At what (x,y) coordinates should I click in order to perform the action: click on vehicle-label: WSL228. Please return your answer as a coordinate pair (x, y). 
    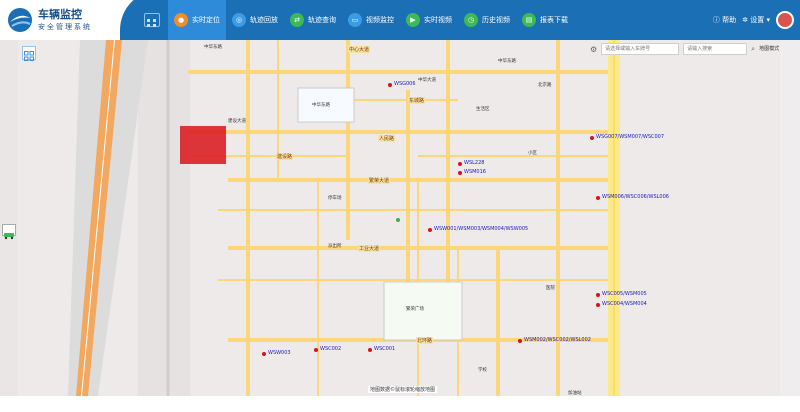
    Looking at the image, I should click on (474, 163).